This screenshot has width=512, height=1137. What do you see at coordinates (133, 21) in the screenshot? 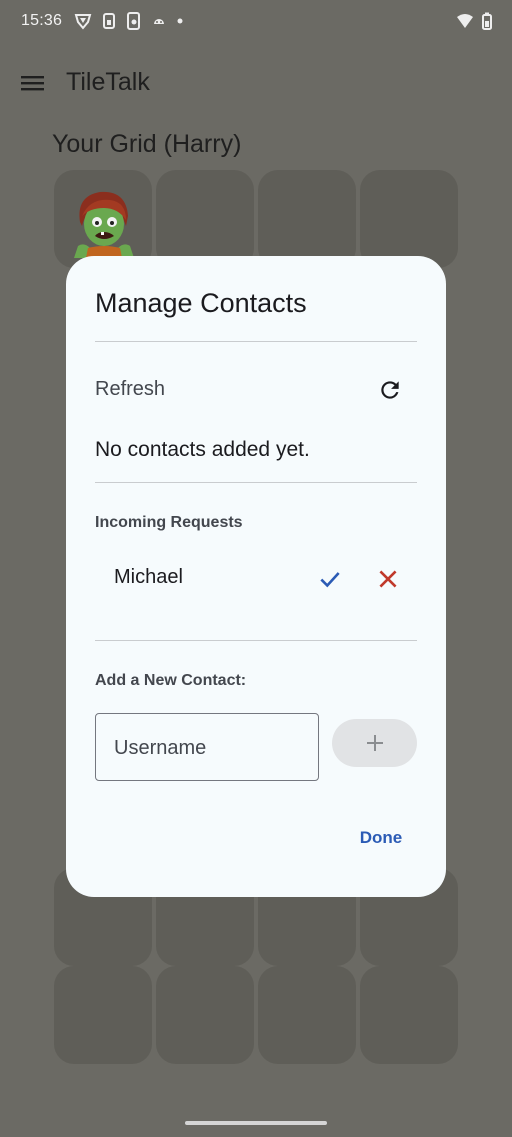
I see `phone-lock-icon` at bounding box center [133, 21].